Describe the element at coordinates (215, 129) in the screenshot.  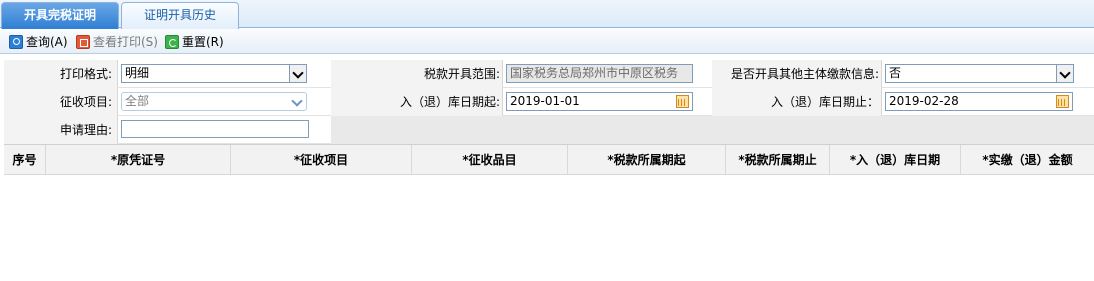
I see `reason-input` at that location.